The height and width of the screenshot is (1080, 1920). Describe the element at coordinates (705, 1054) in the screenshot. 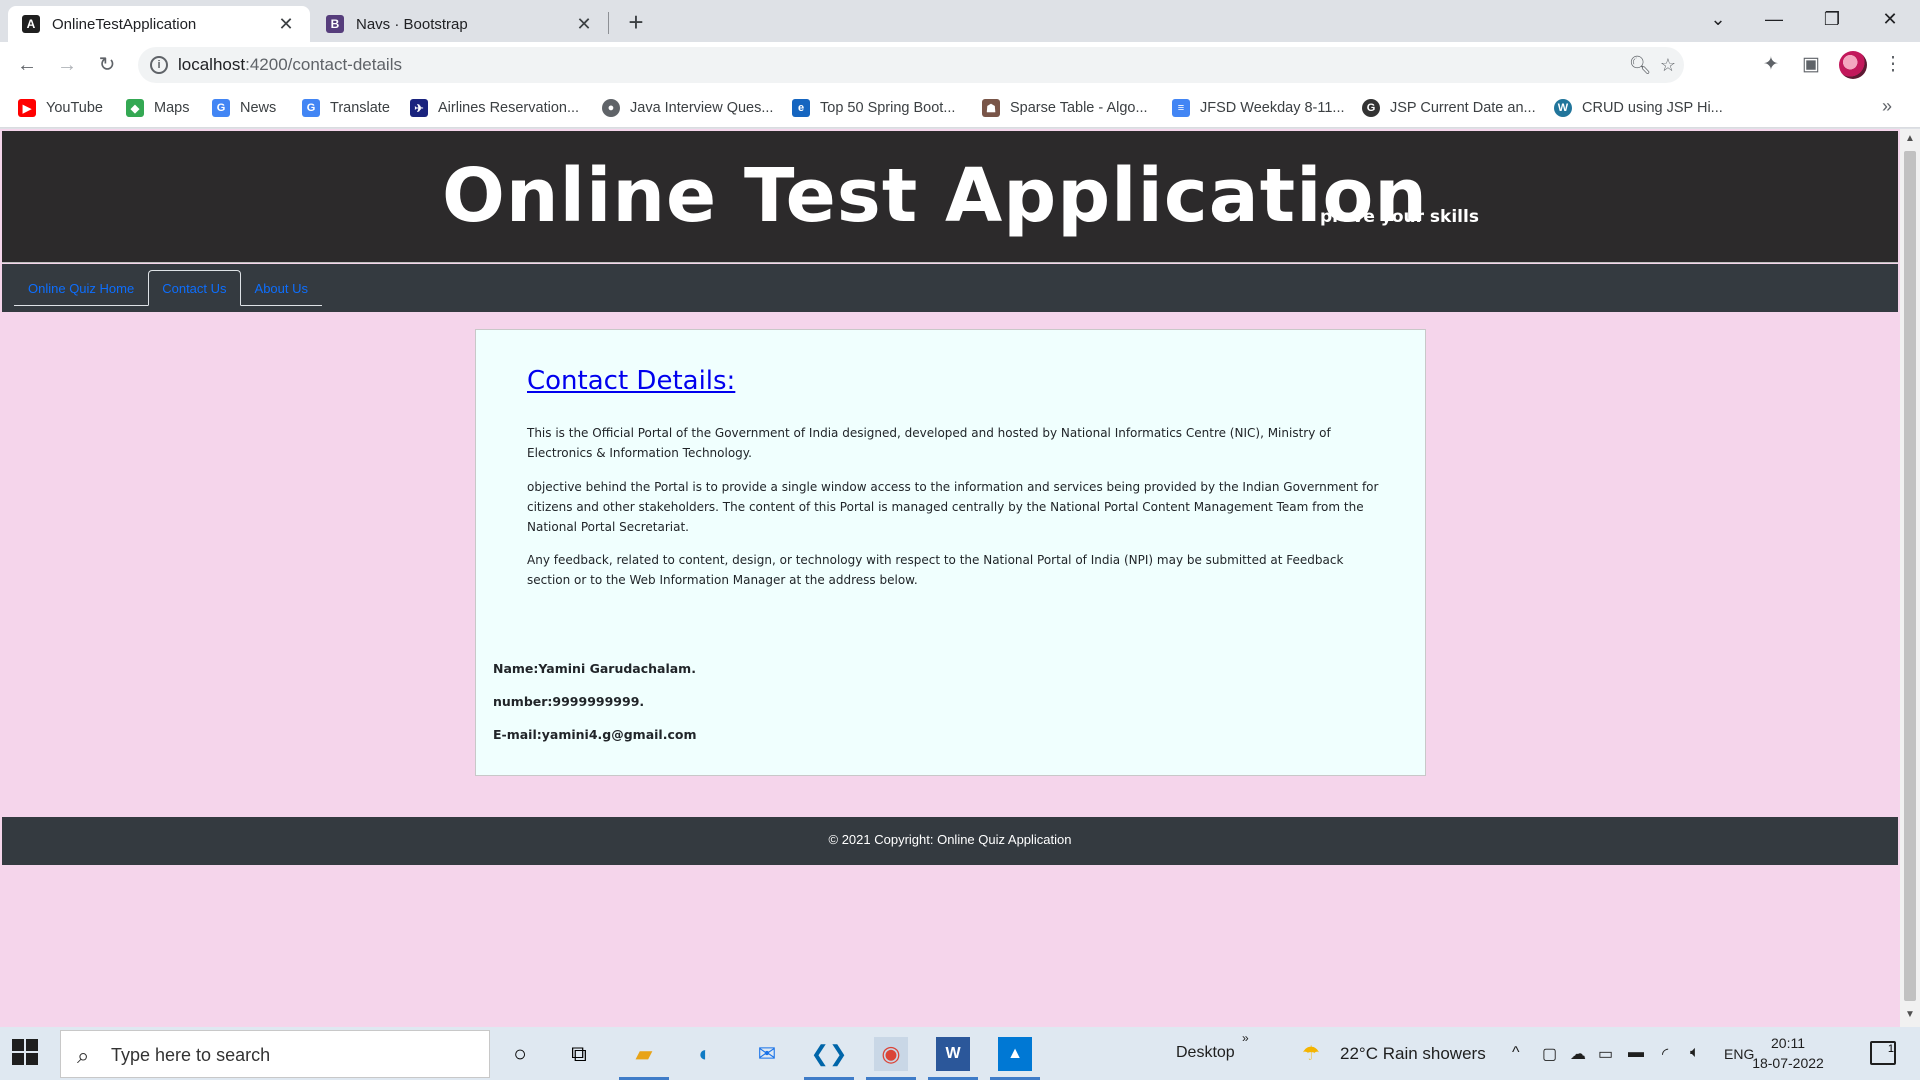

I see `edge-icon: ◐` at that location.